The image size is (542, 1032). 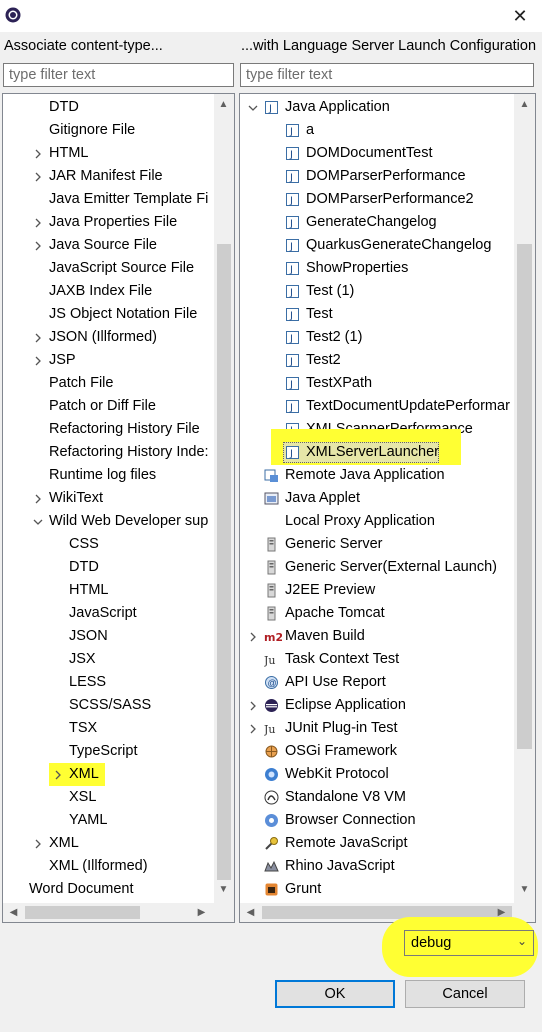 What do you see at coordinates (387, 75) in the screenshot?
I see `right-filter-input: type filter text` at bounding box center [387, 75].